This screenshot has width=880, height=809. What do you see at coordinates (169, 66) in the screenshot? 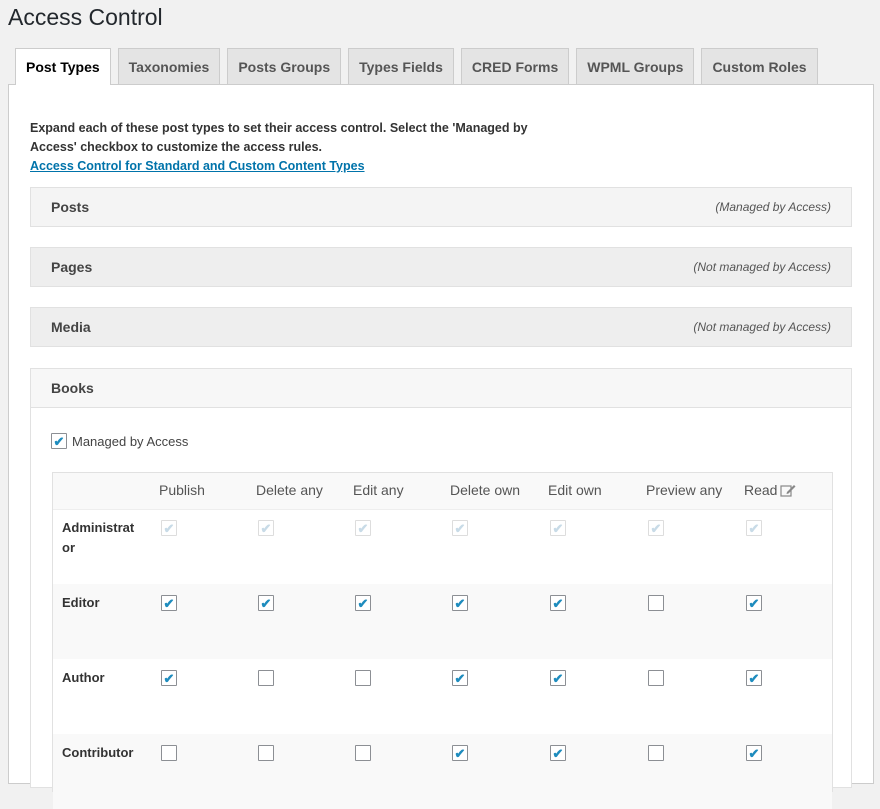
I see `tab-taxonomies: Taxonomies` at bounding box center [169, 66].